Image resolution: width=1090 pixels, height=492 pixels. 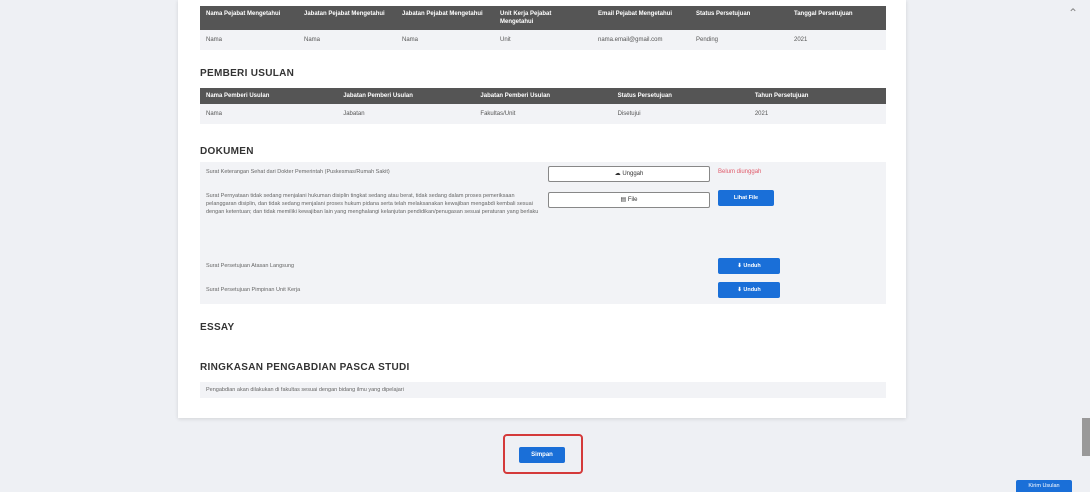 What do you see at coordinates (617, 174) in the screenshot?
I see `upload-icon: ☁` at bounding box center [617, 174].